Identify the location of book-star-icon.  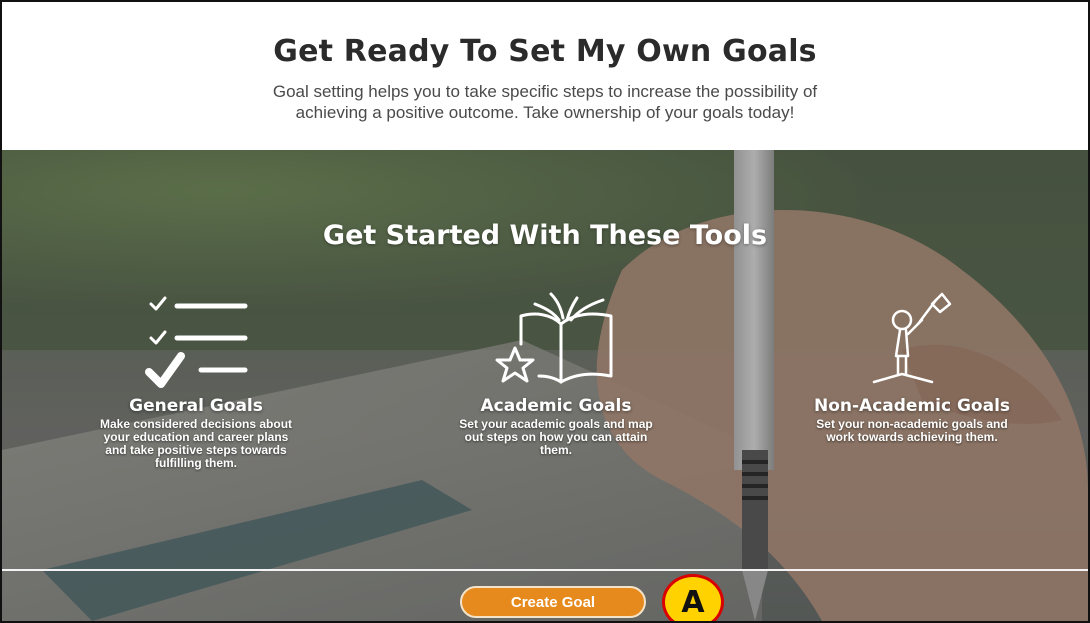
(554, 338).